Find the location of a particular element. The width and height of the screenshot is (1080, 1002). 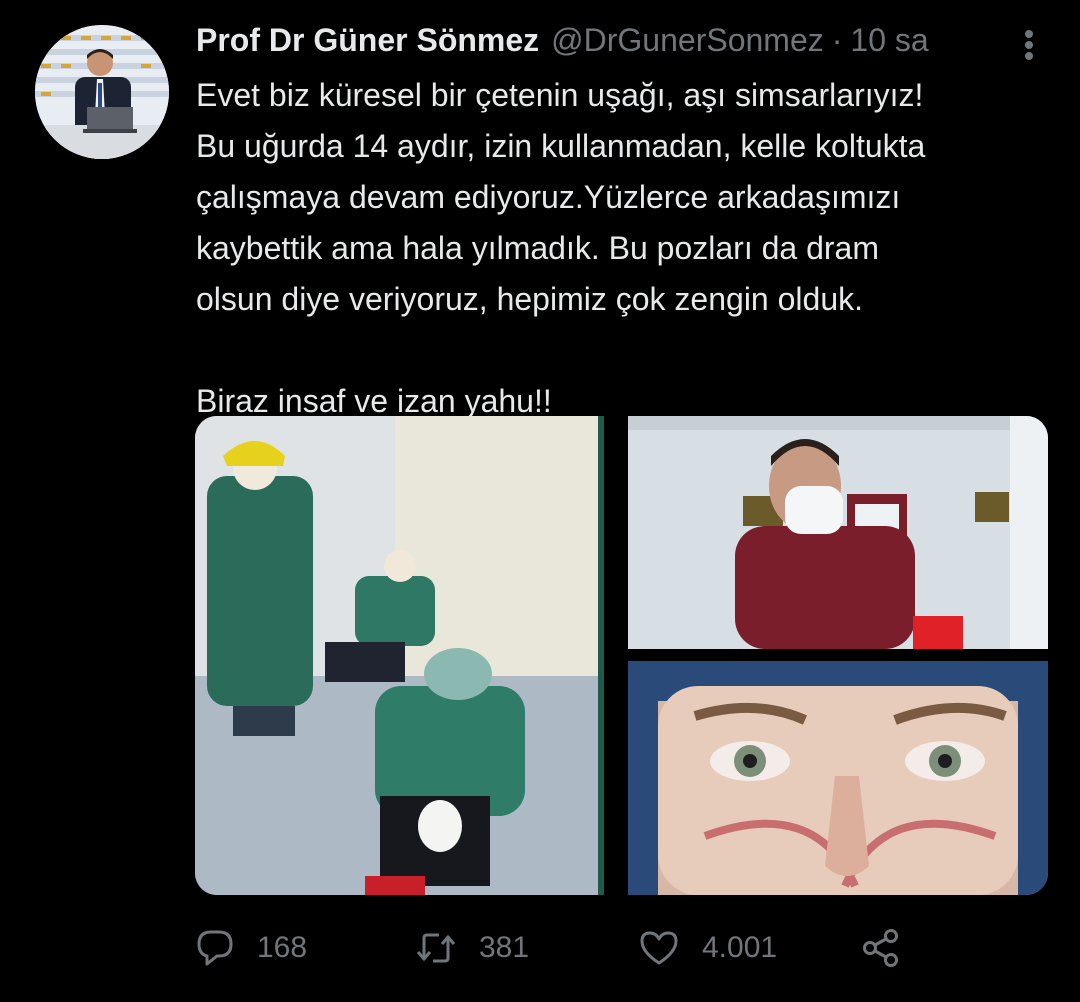

more-options-icon is located at coordinates (1029, 45).